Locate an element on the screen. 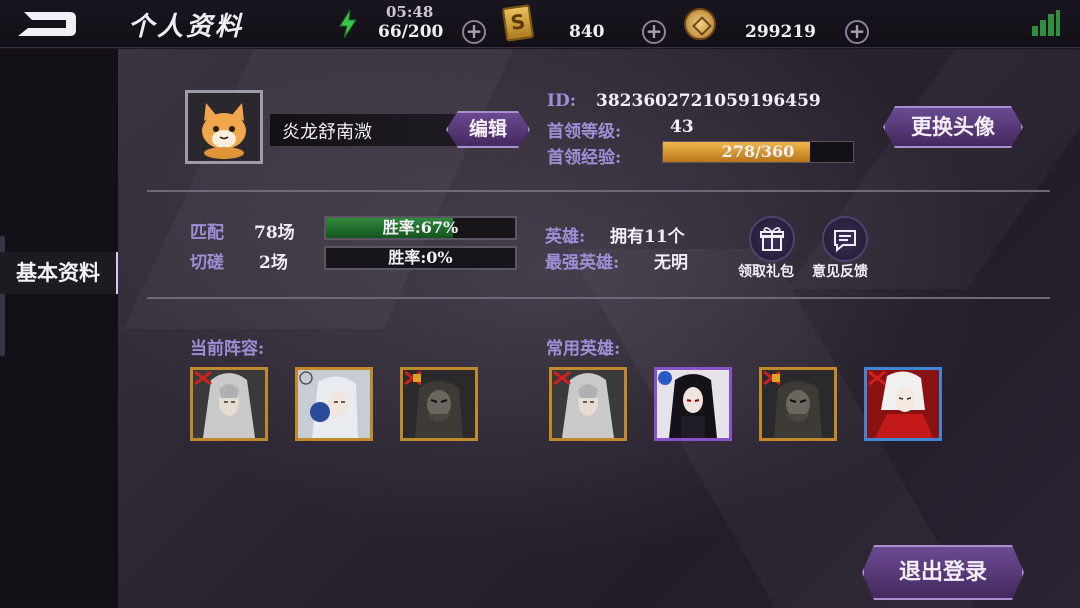  exp-label: 首领经验: is located at coordinates (584, 158).